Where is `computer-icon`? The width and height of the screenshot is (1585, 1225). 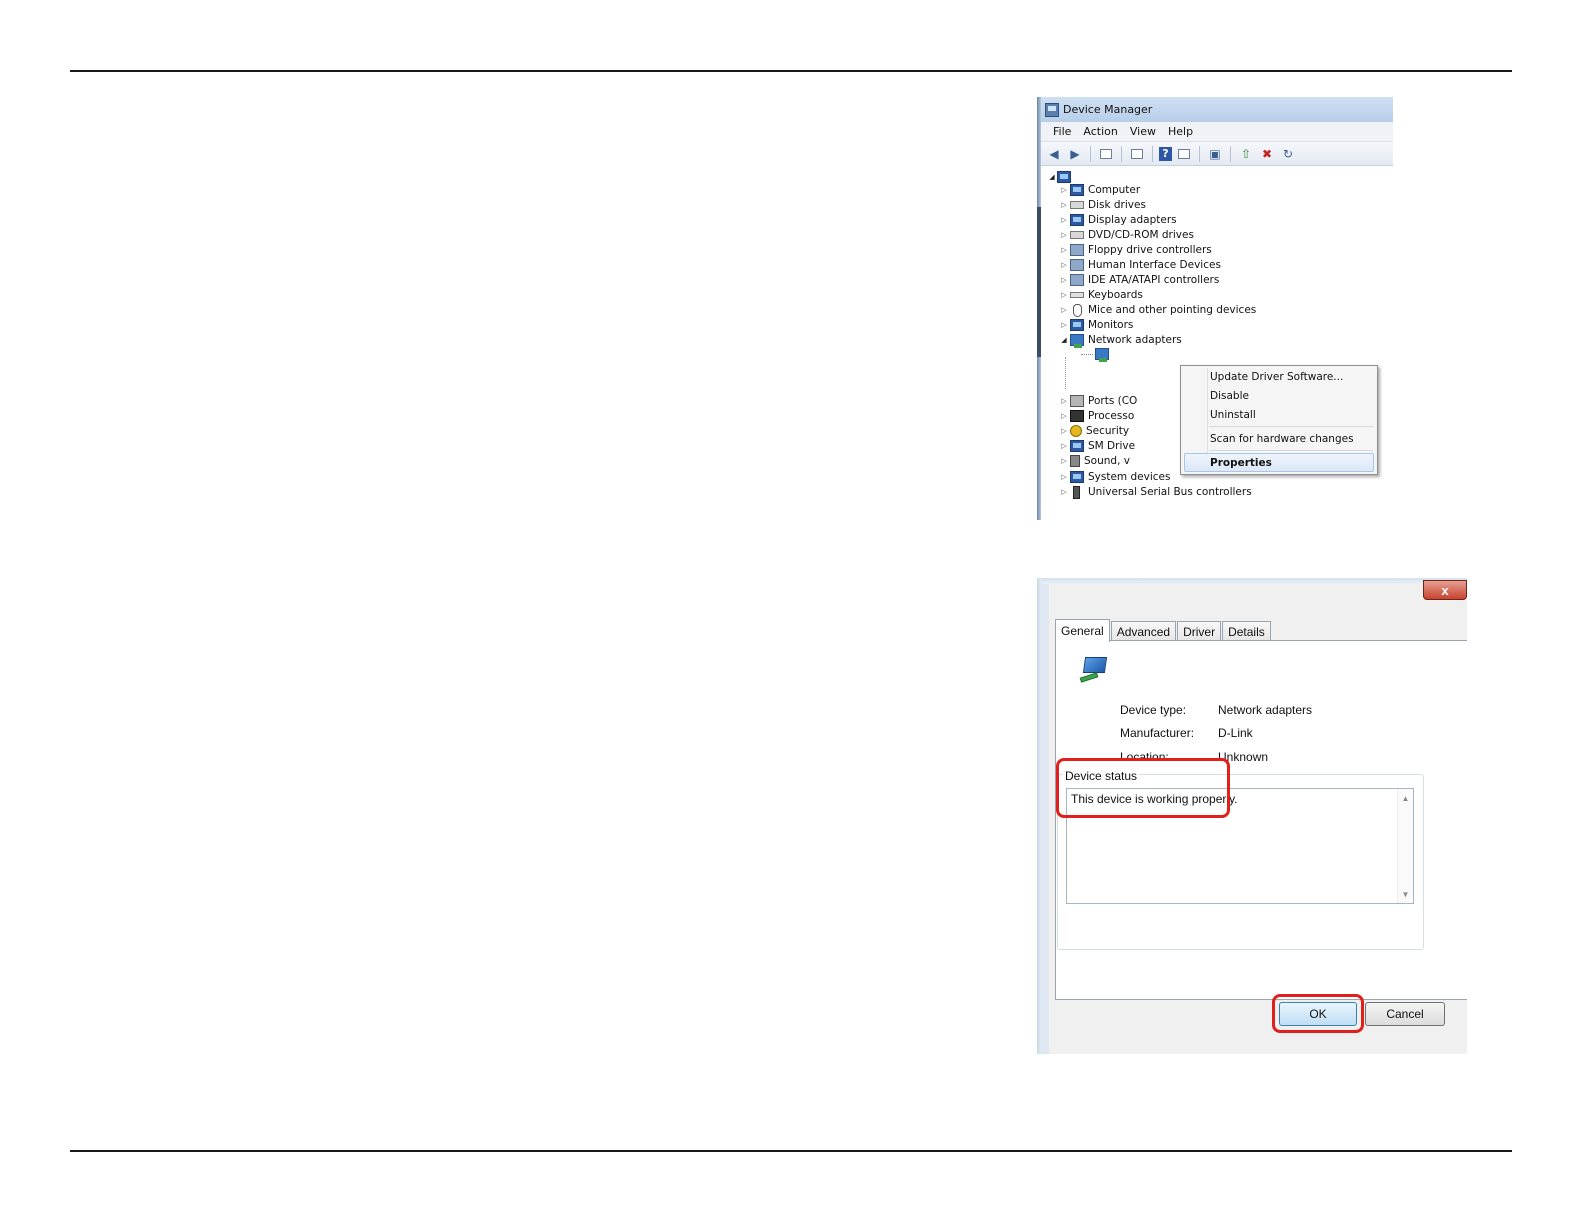 computer-icon is located at coordinates (1064, 177).